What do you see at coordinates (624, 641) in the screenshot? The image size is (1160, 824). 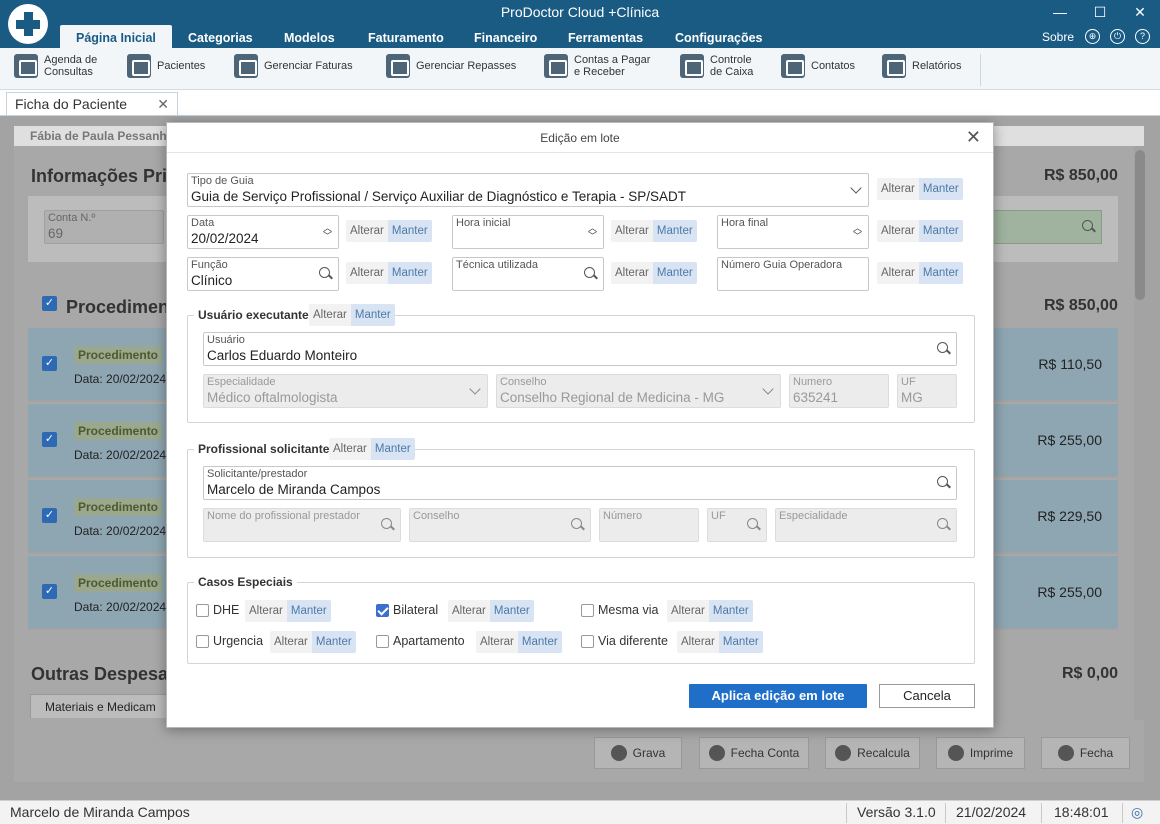 I see `checkbox-via-diferente: Via diferente` at bounding box center [624, 641].